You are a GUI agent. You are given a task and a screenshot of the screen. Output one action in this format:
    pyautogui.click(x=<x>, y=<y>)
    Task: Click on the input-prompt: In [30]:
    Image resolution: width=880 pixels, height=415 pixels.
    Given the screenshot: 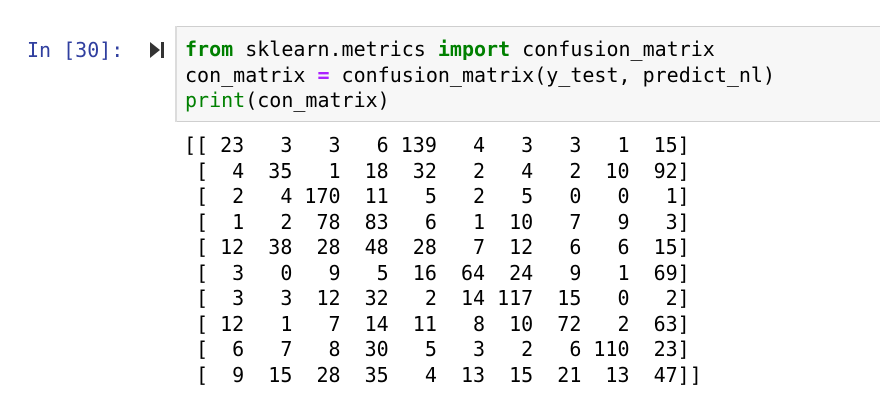 What is the action you would take?
    pyautogui.click(x=75, y=50)
    